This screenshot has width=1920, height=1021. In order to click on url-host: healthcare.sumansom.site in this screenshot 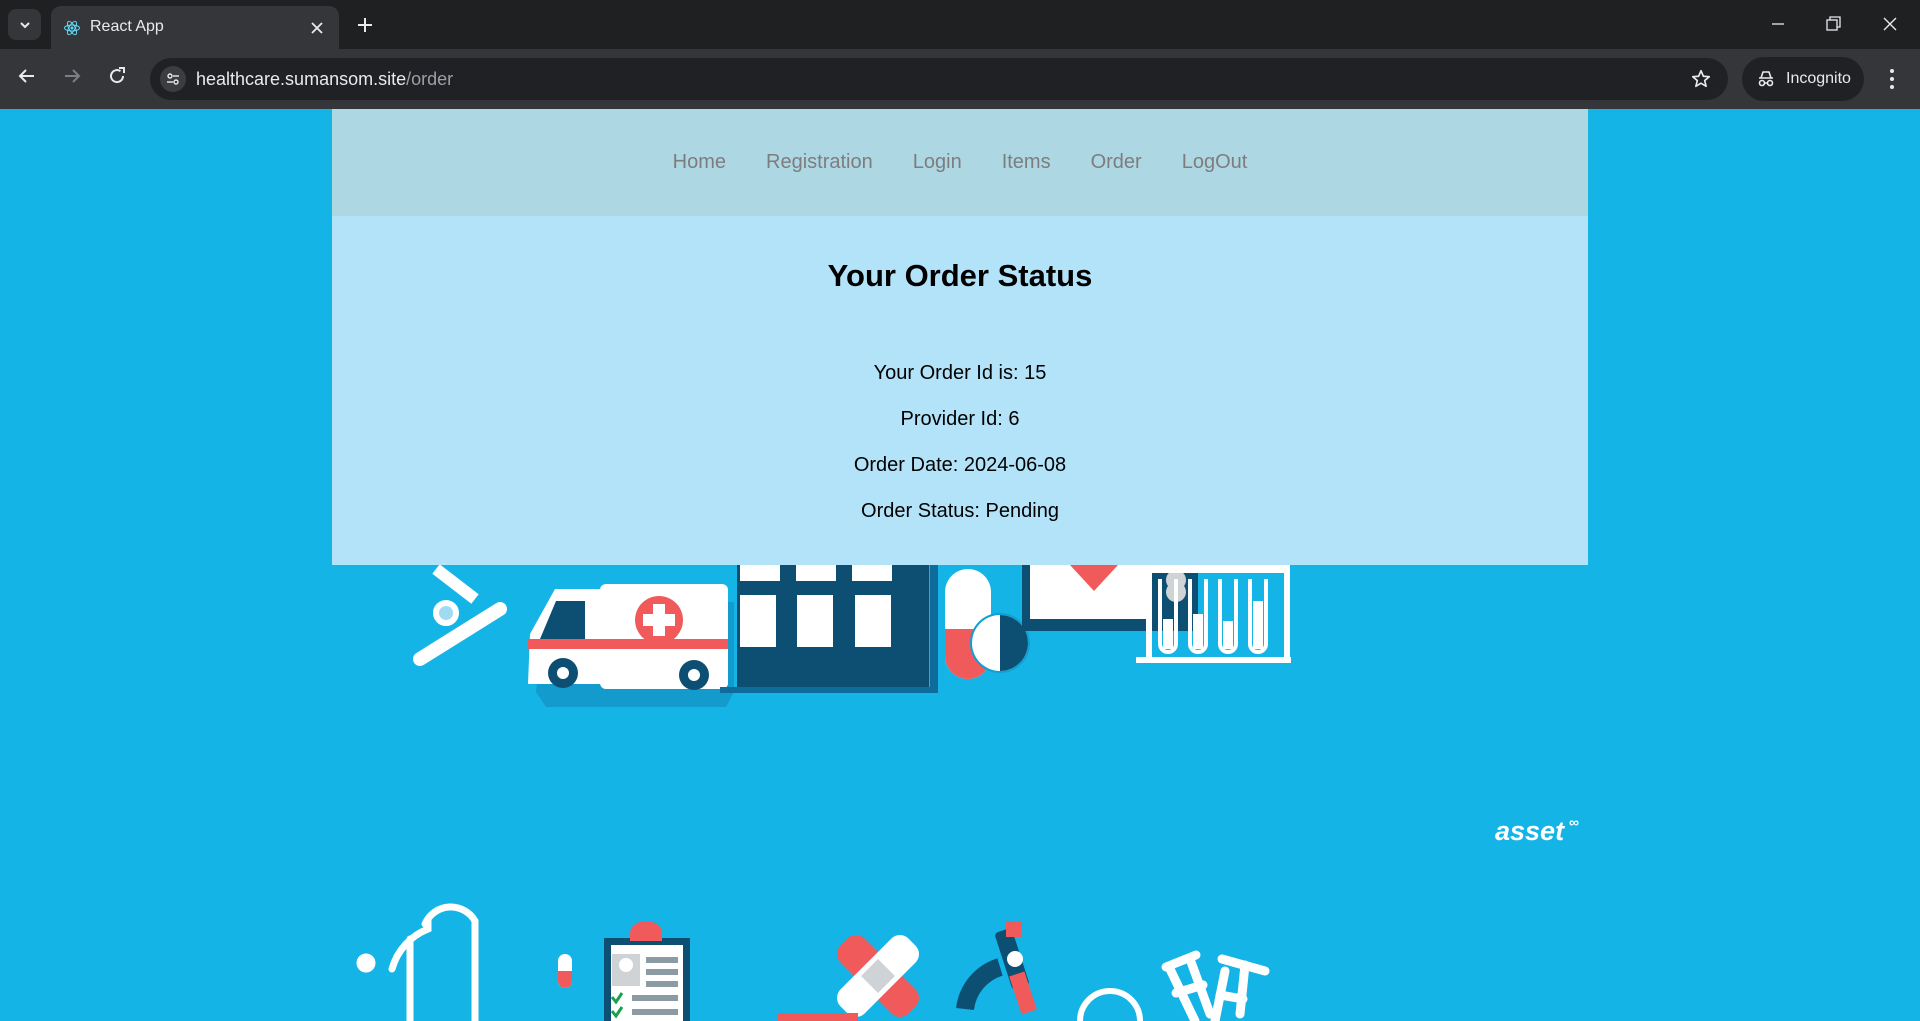, I will do `click(301, 79)`.